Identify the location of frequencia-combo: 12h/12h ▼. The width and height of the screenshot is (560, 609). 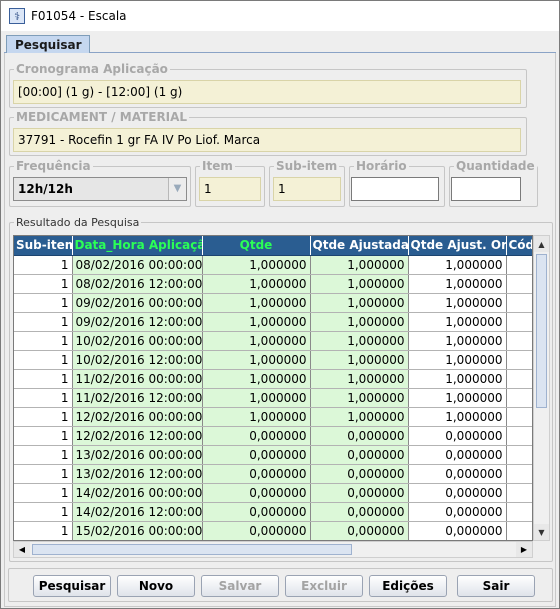
(100, 189).